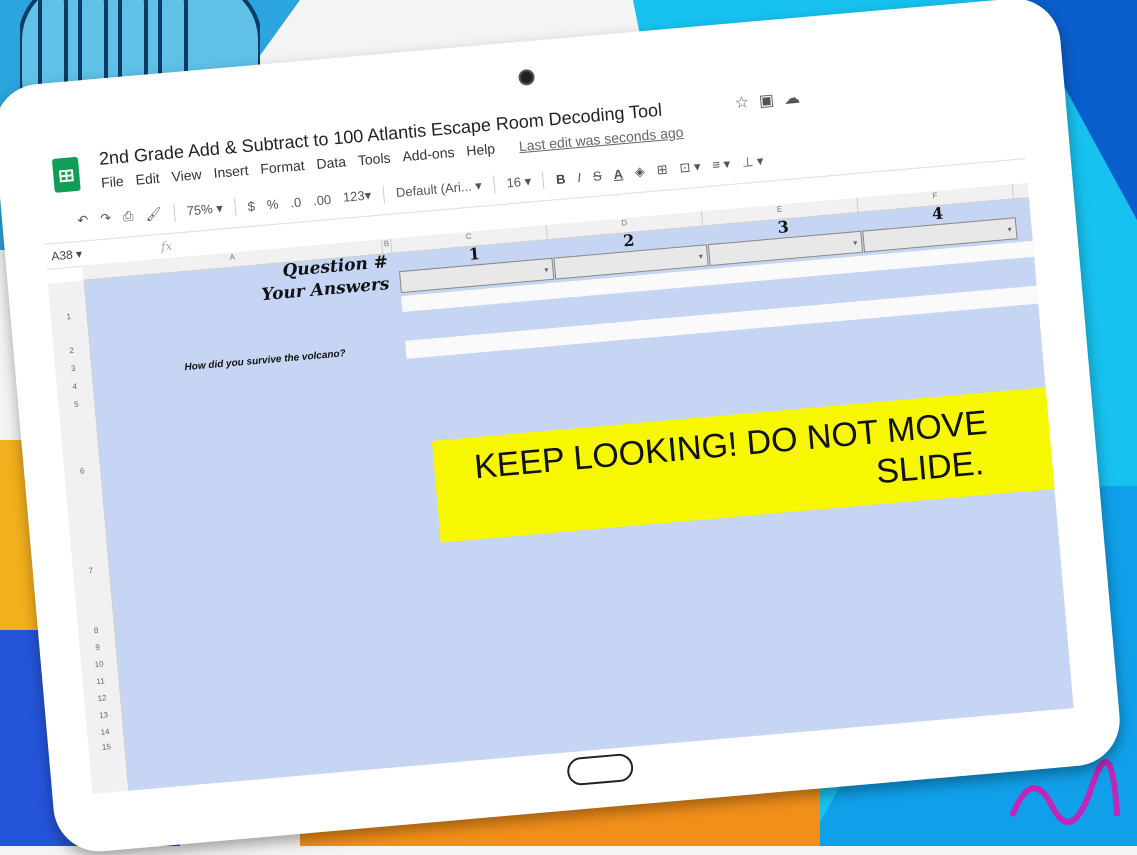 The image size is (1137, 855). What do you see at coordinates (721, 164) in the screenshot?
I see `align-icon: ≡ ▾` at bounding box center [721, 164].